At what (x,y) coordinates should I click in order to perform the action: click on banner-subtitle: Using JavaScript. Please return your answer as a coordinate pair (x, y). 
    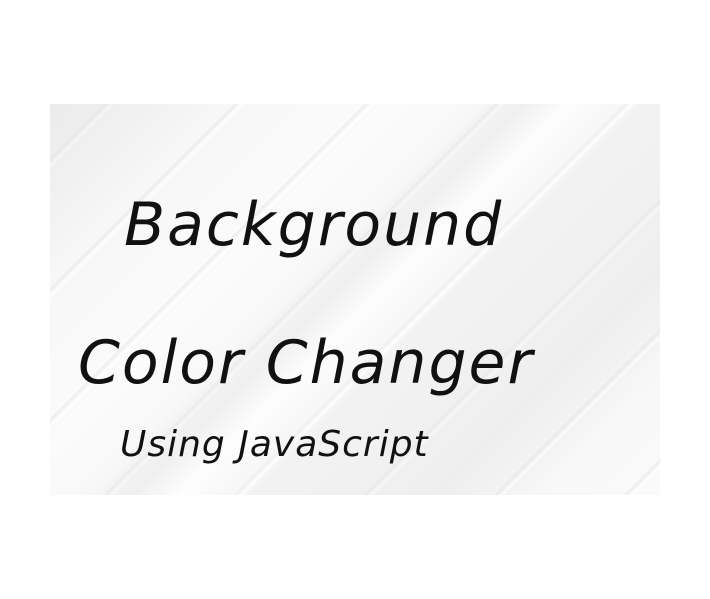
    Looking at the image, I should click on (274, 444).